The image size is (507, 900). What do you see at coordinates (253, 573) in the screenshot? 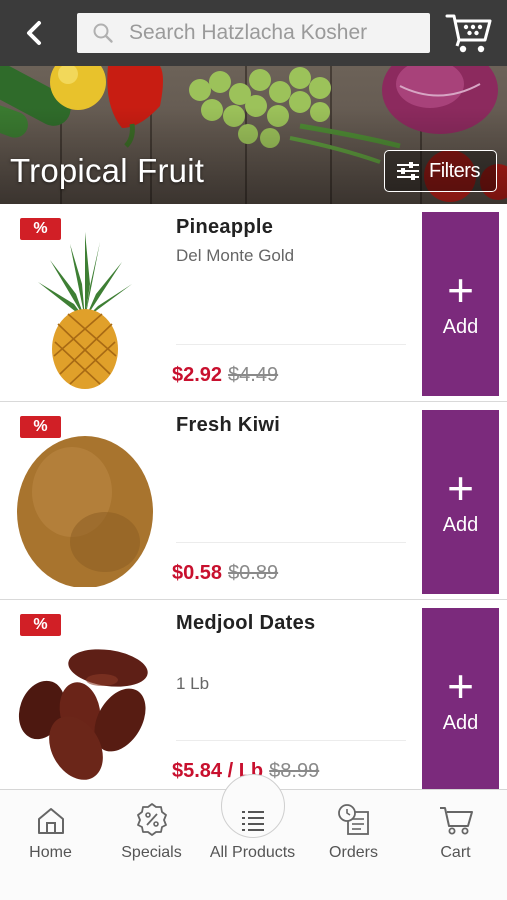
I see `original-price: $0.89` at bounding box center [253, 573].